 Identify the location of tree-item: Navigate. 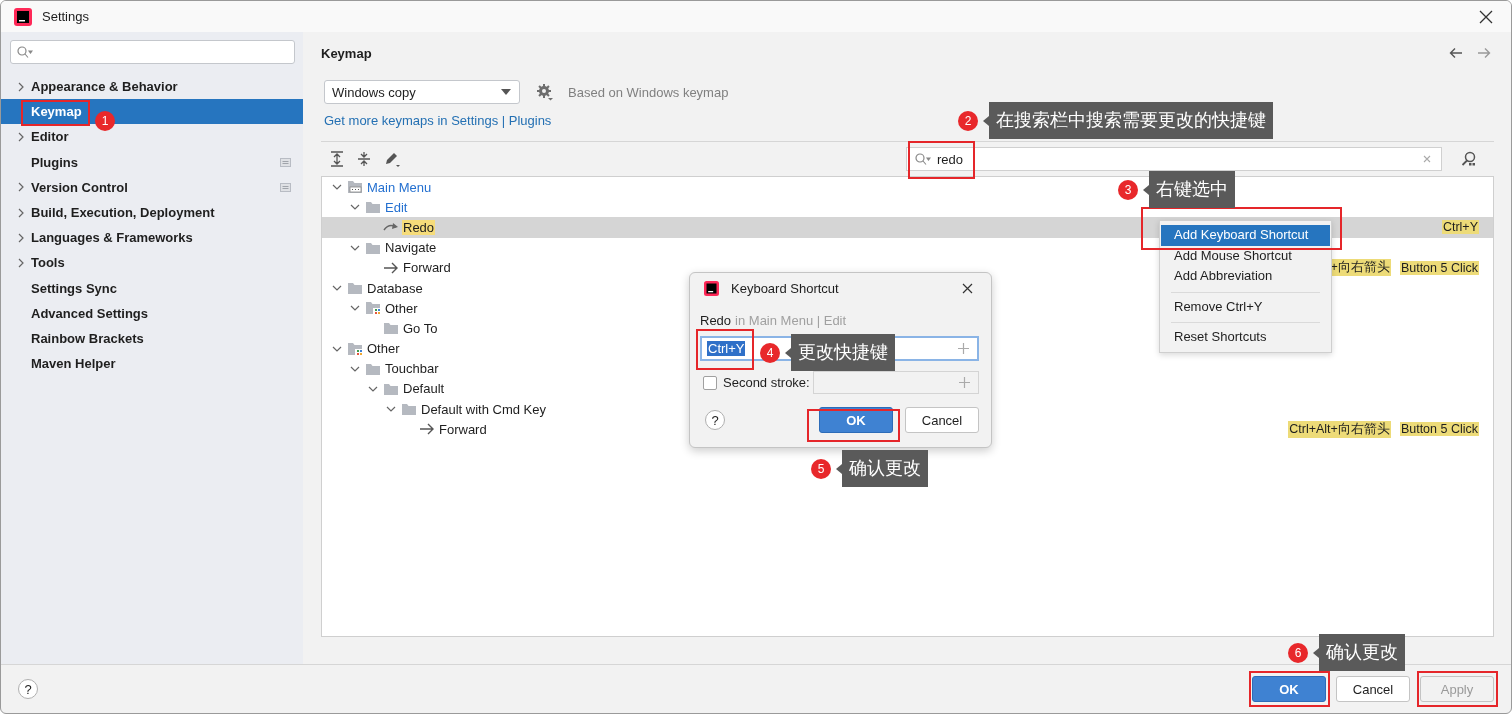
(411, 248).